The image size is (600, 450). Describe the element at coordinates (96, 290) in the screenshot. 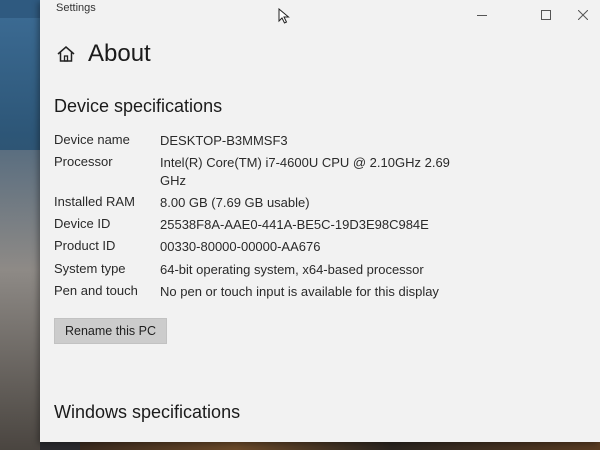

I see `spec-label: Pen and touch` at that location.